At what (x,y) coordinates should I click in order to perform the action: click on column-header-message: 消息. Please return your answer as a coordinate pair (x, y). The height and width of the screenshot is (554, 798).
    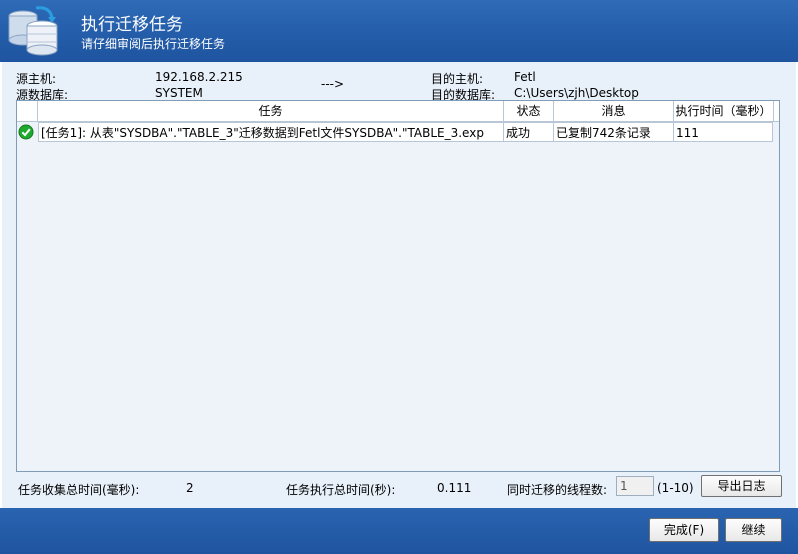
    Looking at the image, I should click on (614, 111).